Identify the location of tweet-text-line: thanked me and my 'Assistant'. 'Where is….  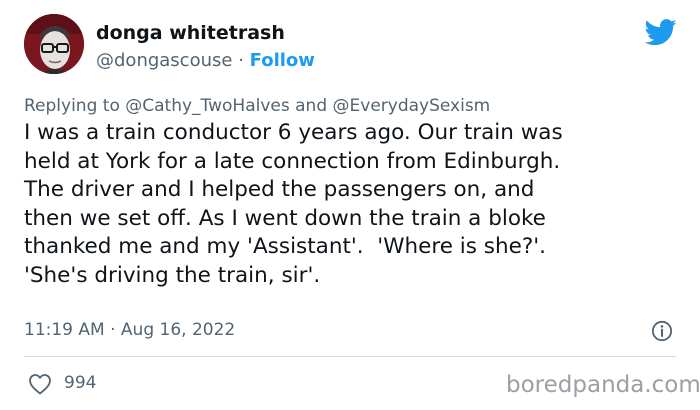
(285, 247).